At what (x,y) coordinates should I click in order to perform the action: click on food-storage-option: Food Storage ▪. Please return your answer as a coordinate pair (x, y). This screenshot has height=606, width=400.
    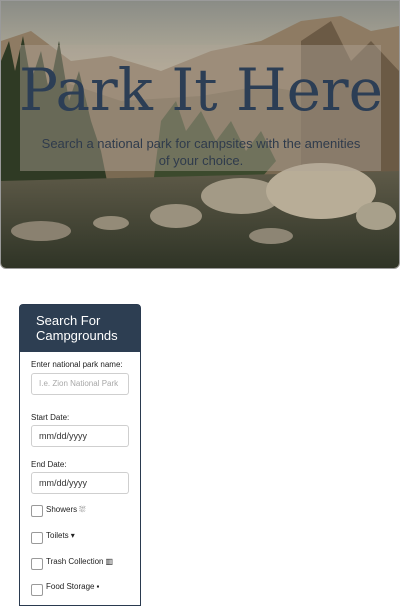
    Looking at the image, I should click on (72, 586).